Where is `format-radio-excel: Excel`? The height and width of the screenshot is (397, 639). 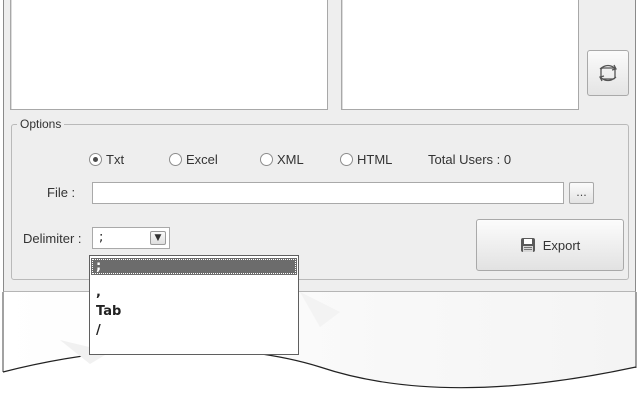 format-radio-excel: Excel is located at coordinates (193, 159).